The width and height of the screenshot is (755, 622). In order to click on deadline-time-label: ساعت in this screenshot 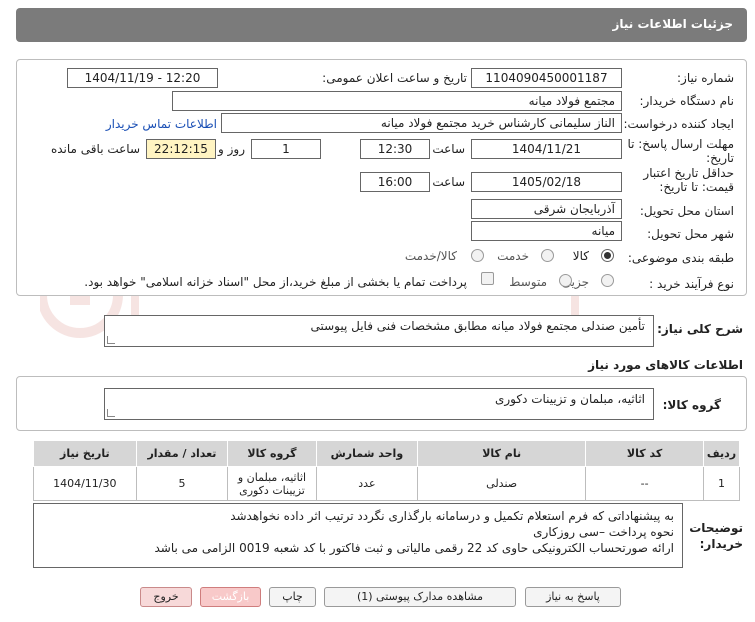, I will do `click(448, 149)`.